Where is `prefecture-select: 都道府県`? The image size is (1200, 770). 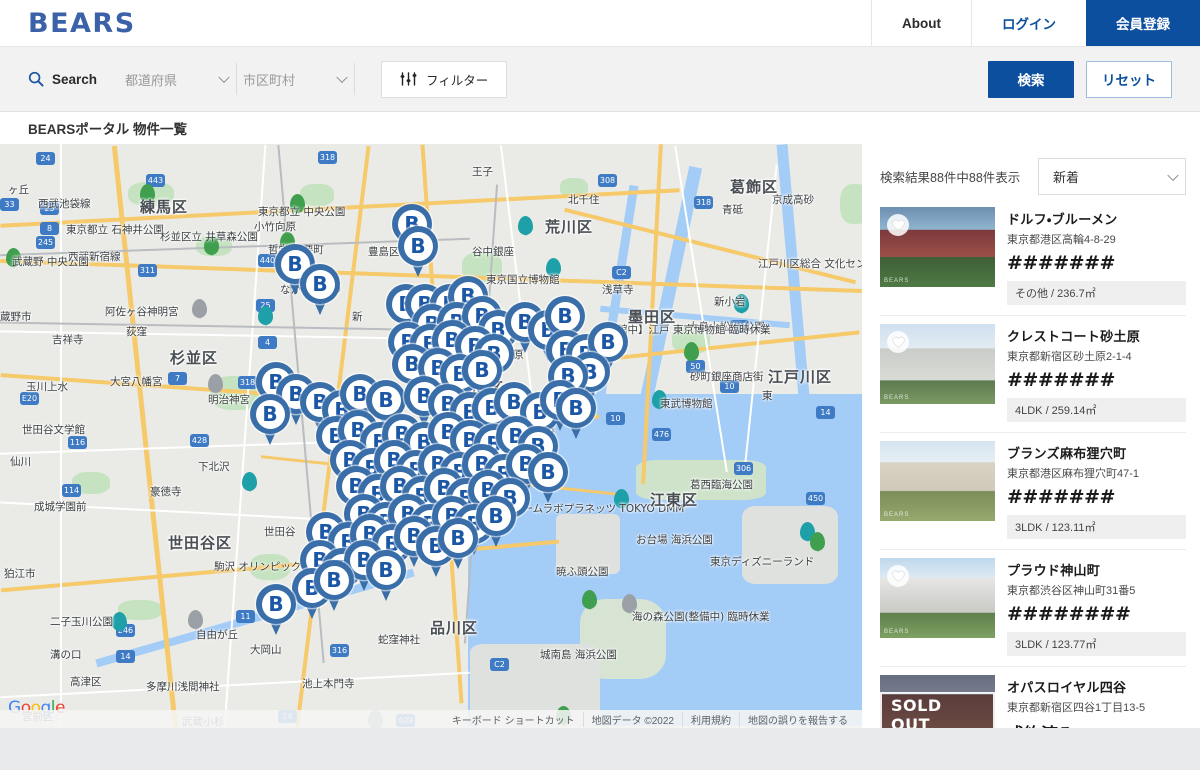 prefecture-select: 都道府県 is located at coordinates (178, 79).